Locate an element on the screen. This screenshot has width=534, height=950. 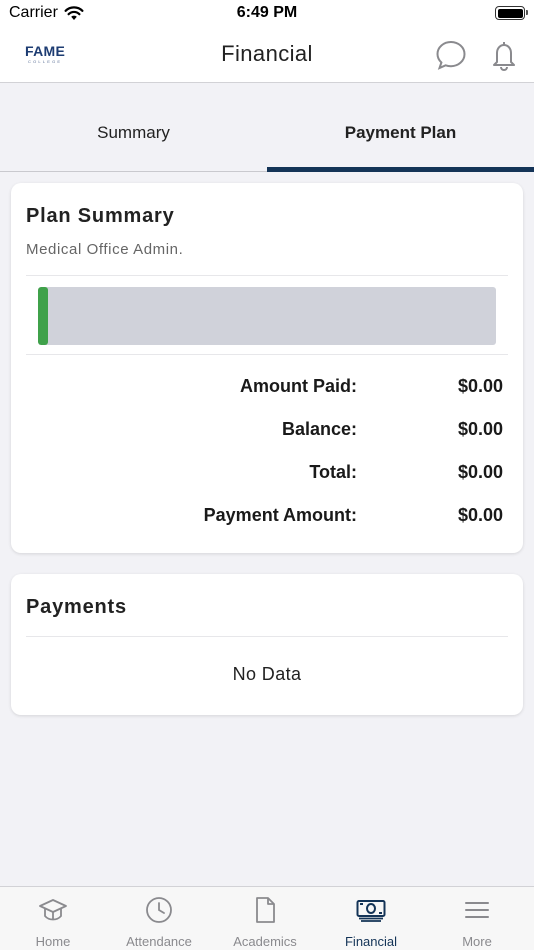
tab-bar-item-attendance: Attendance is located at coordinates (159, 918).